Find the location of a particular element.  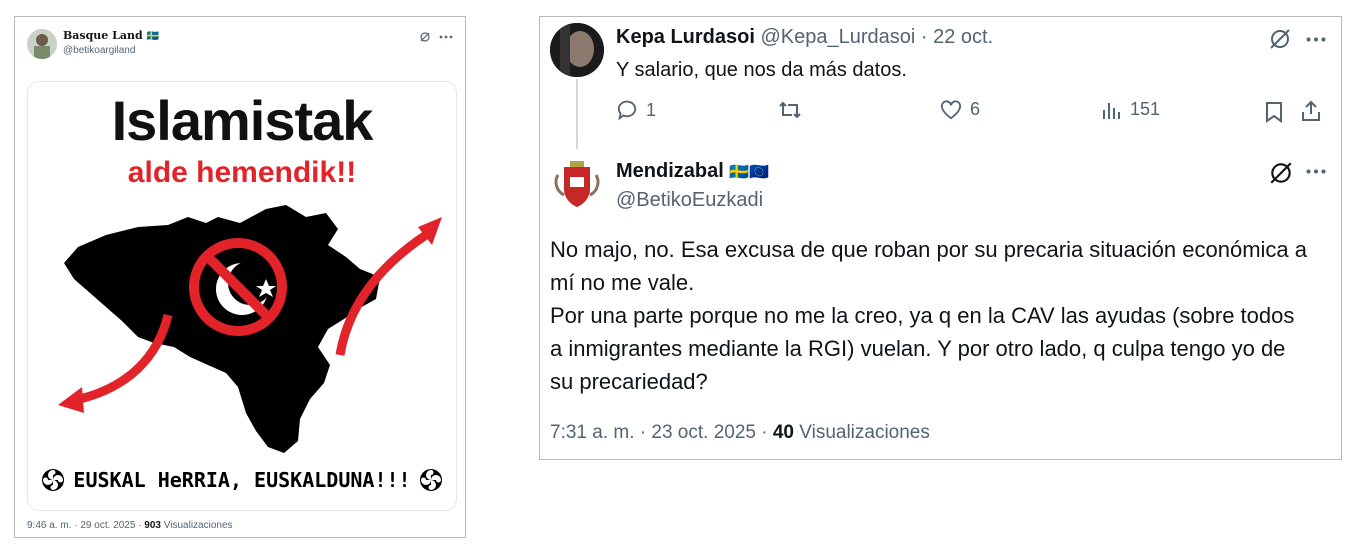

basque-map-graphic is located at coordinates (250, 329).